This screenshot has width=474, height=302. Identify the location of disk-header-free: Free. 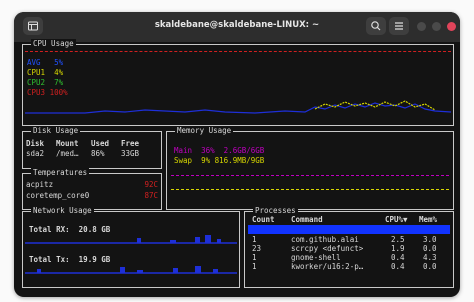
(130, 143).